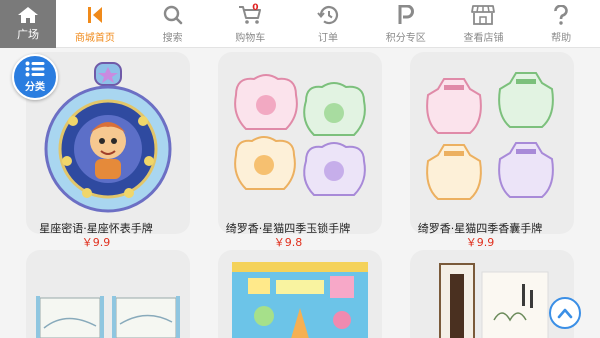  What do you see at coordinates (94, 15) in the screenshot?
I see `shop-home-icon` at bounding box center [94, 15].